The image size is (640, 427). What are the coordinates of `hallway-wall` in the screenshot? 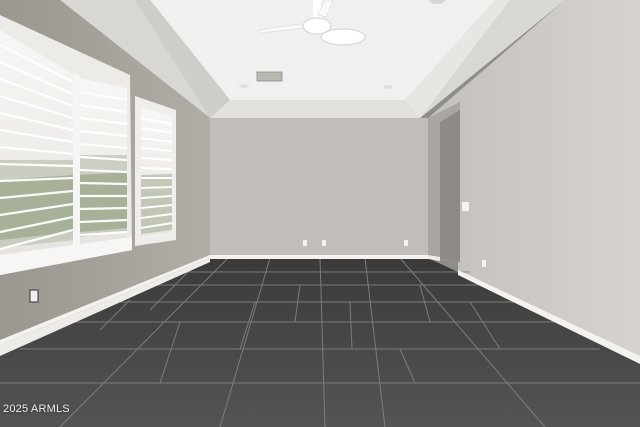 It's located at (450, 186).